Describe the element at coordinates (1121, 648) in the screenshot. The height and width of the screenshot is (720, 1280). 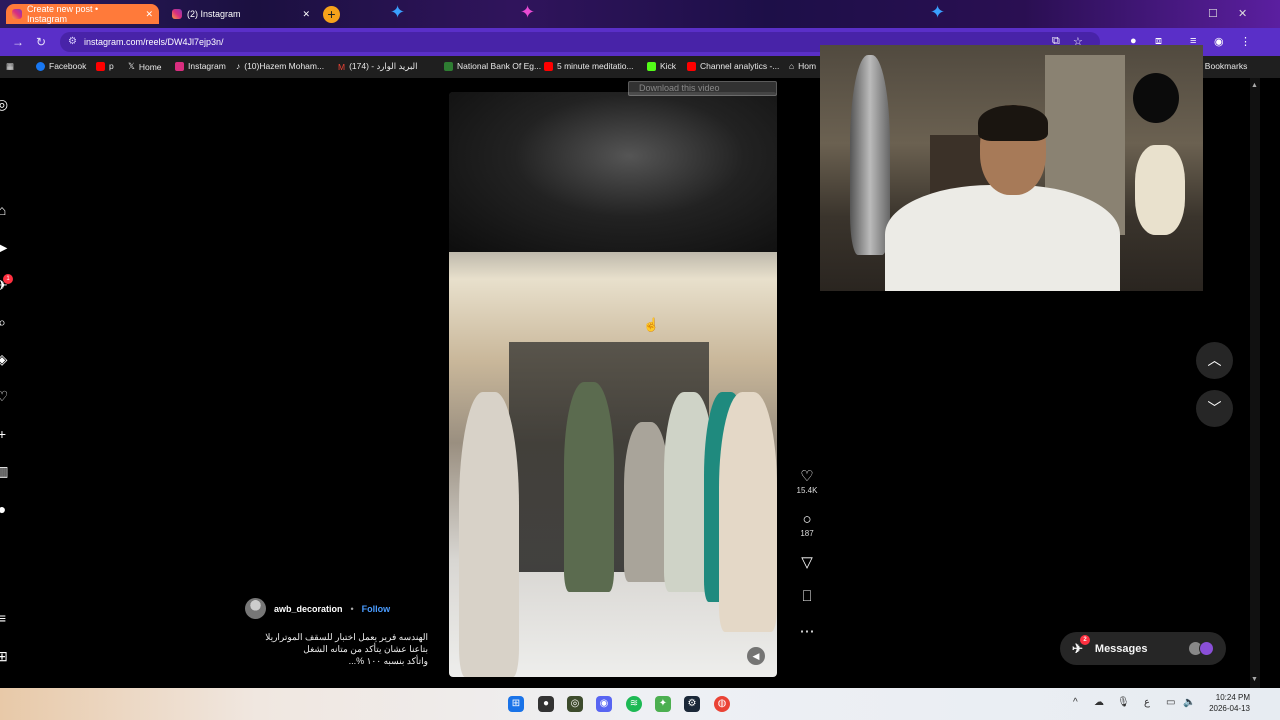
I see `messages-label: Messages` at that location.